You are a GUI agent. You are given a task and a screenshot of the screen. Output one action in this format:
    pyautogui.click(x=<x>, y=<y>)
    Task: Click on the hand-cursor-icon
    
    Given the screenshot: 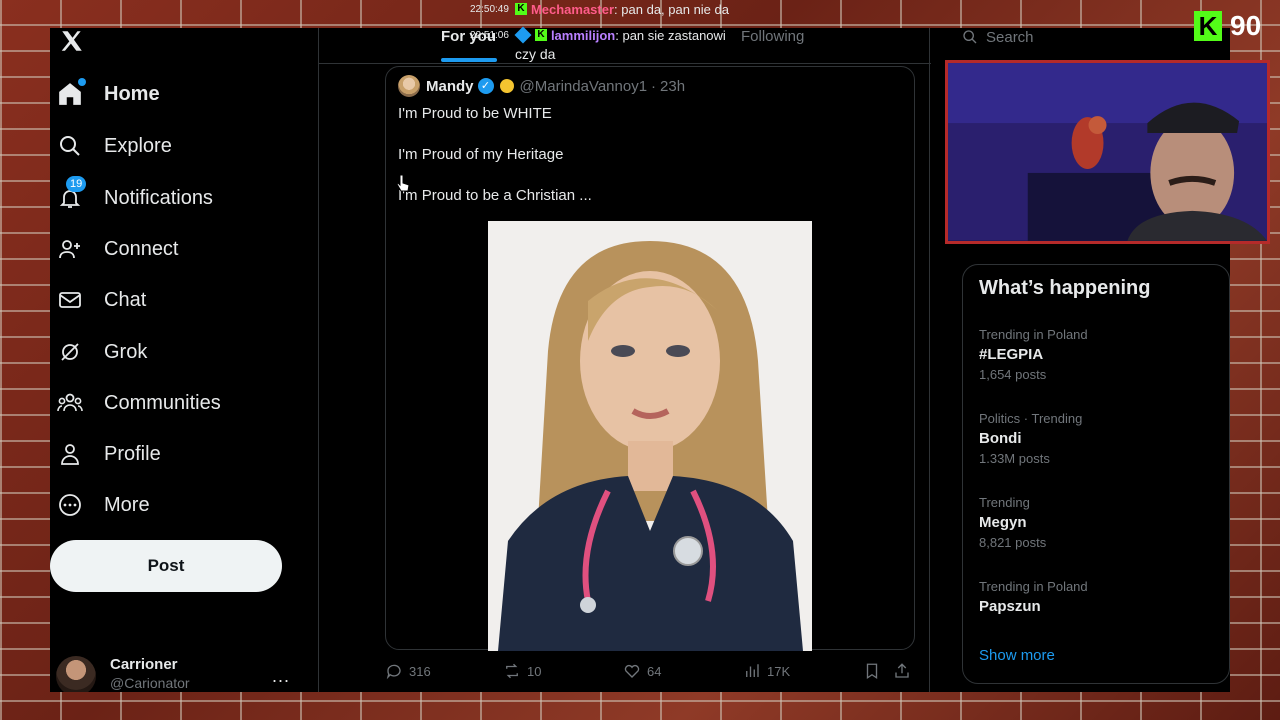 What is the action you would take?
    pyautogui.click(x=403, y=183)
    